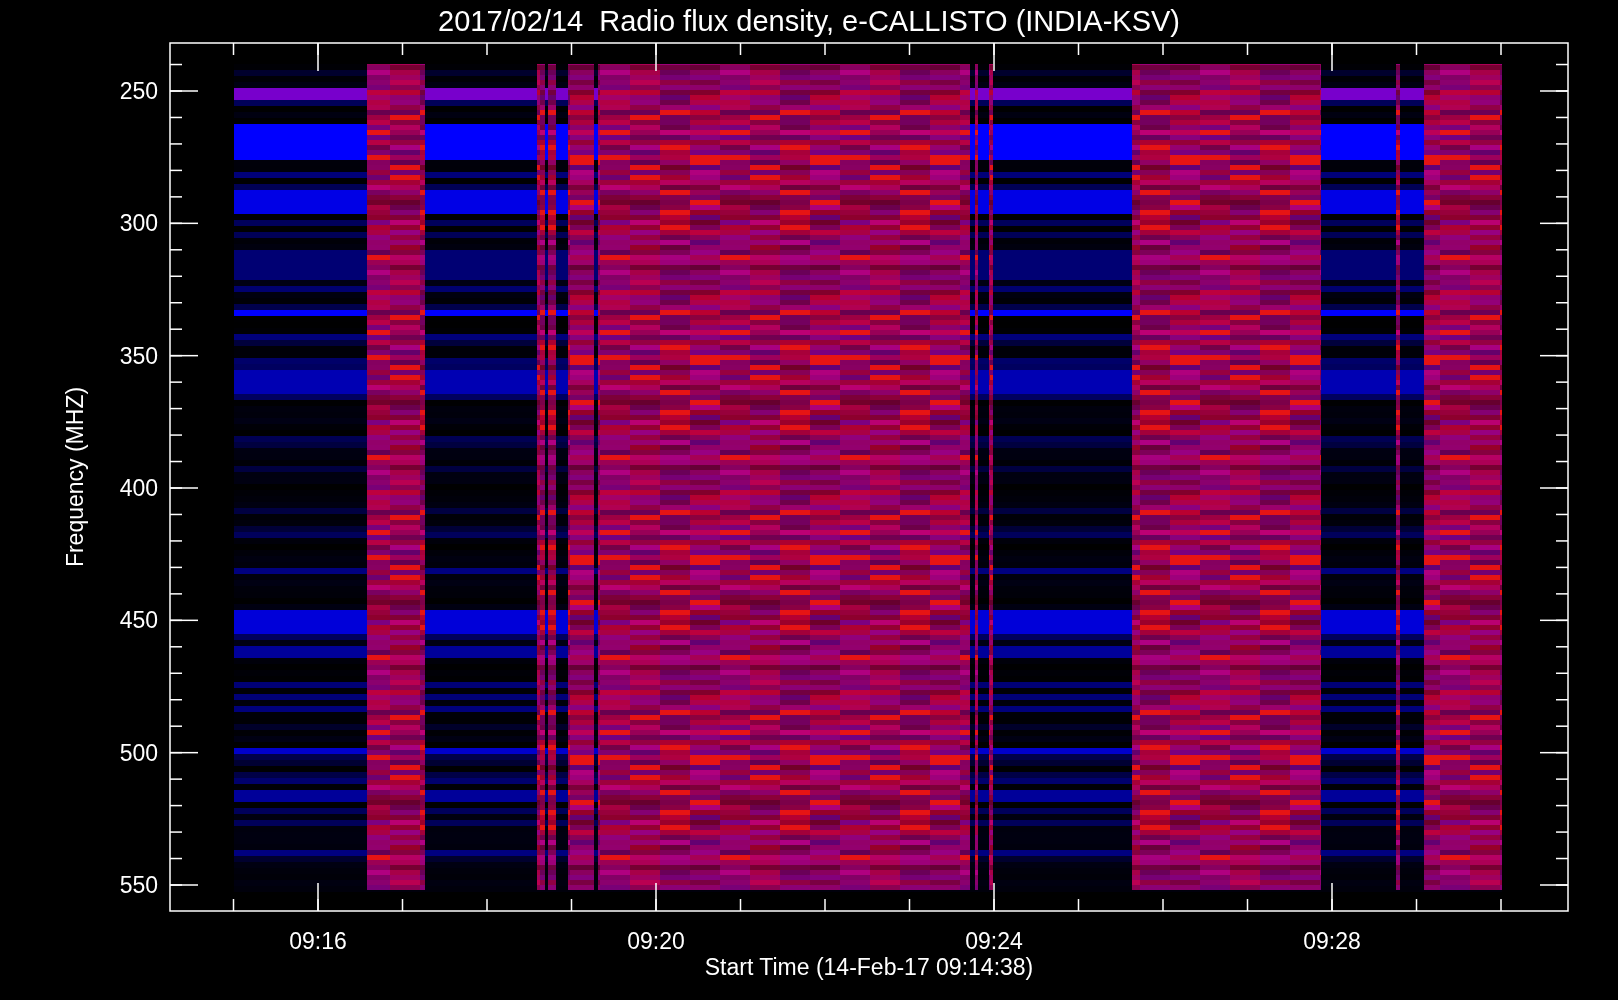 The height and width of the screenshot is (1000, 1618). I want to click on y-tick-label: 300, so click(138, 223).